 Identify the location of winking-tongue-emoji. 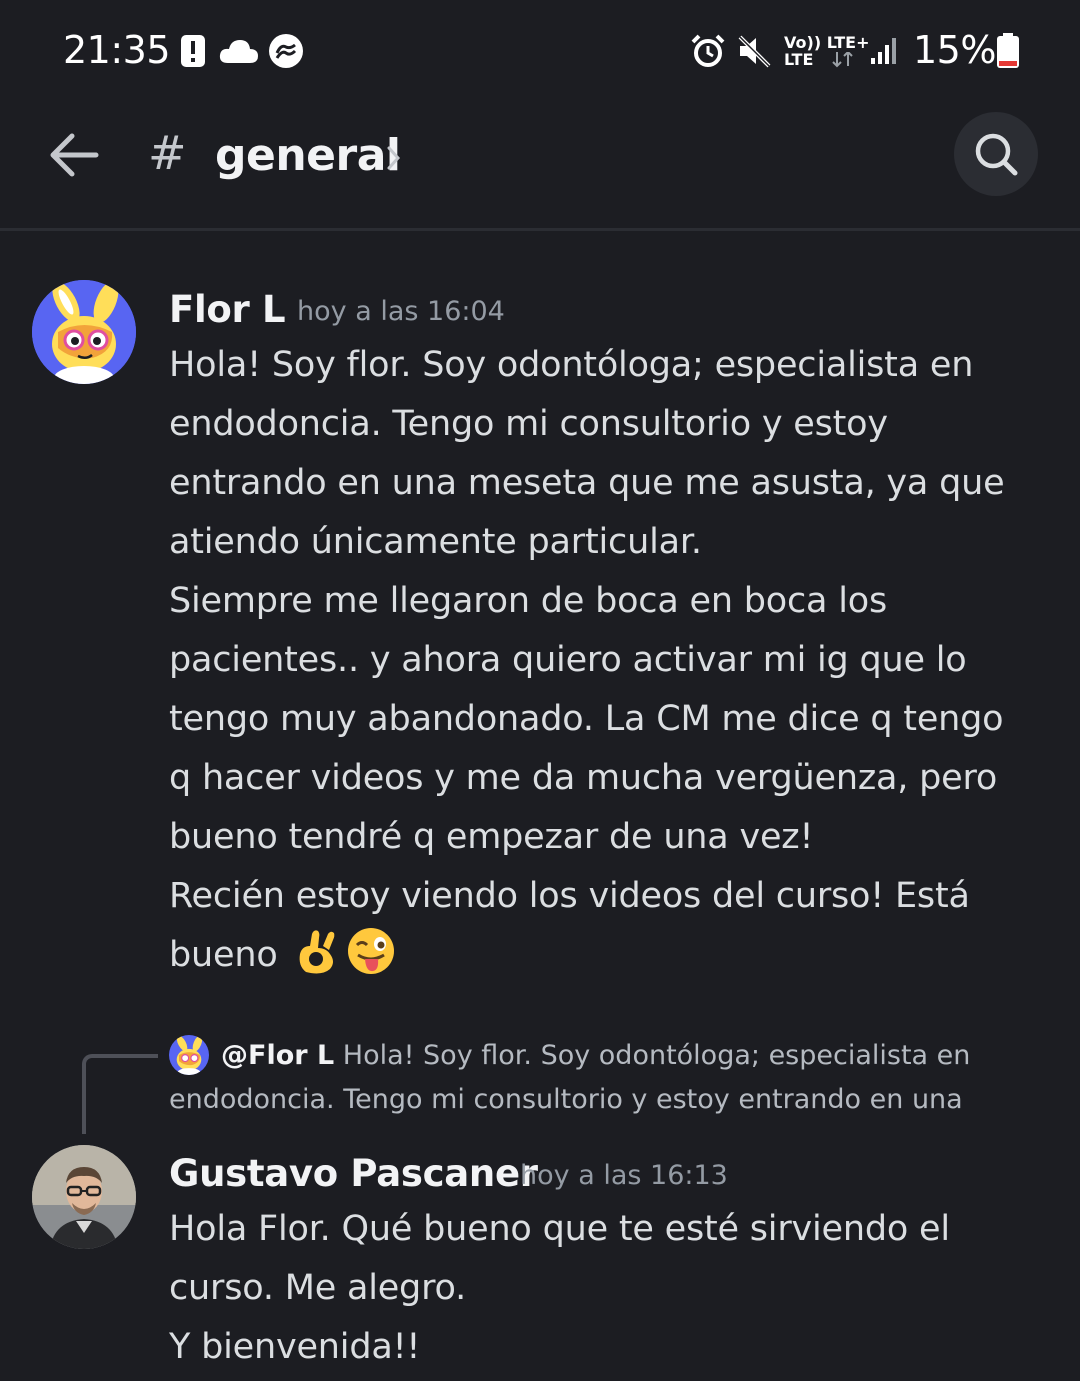
(371, 951).